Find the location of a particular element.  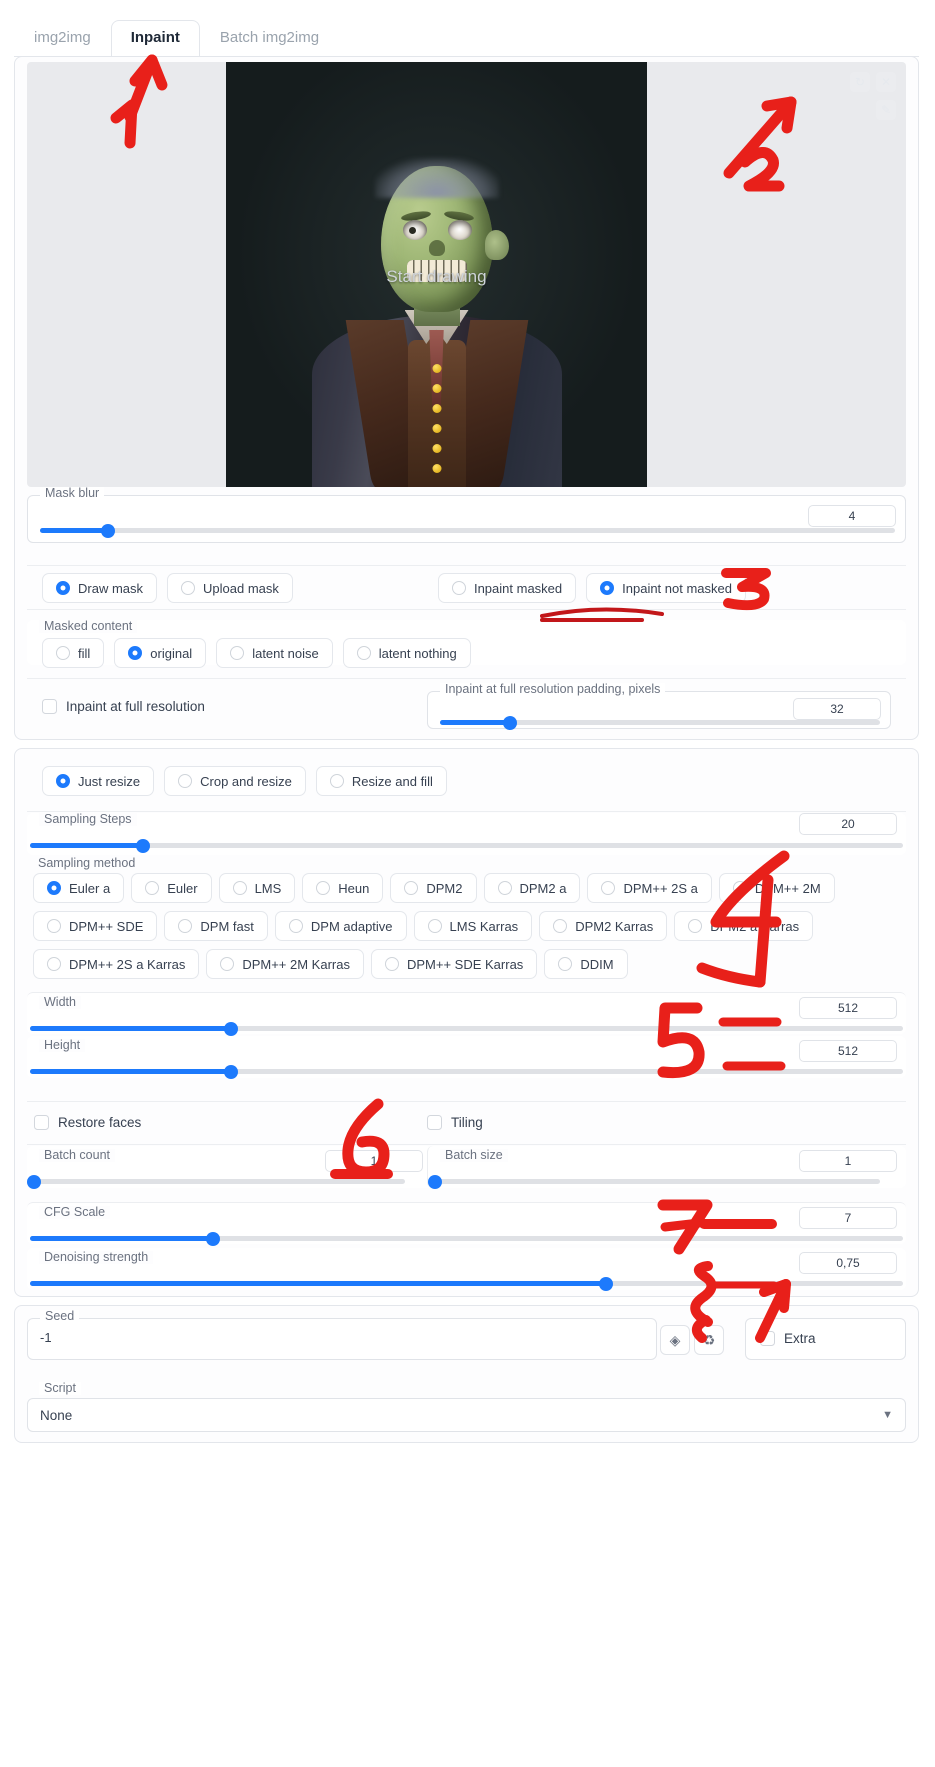

sampler-dpmpp-2m: DPM++ 2M is located at coordinates (776, 888).